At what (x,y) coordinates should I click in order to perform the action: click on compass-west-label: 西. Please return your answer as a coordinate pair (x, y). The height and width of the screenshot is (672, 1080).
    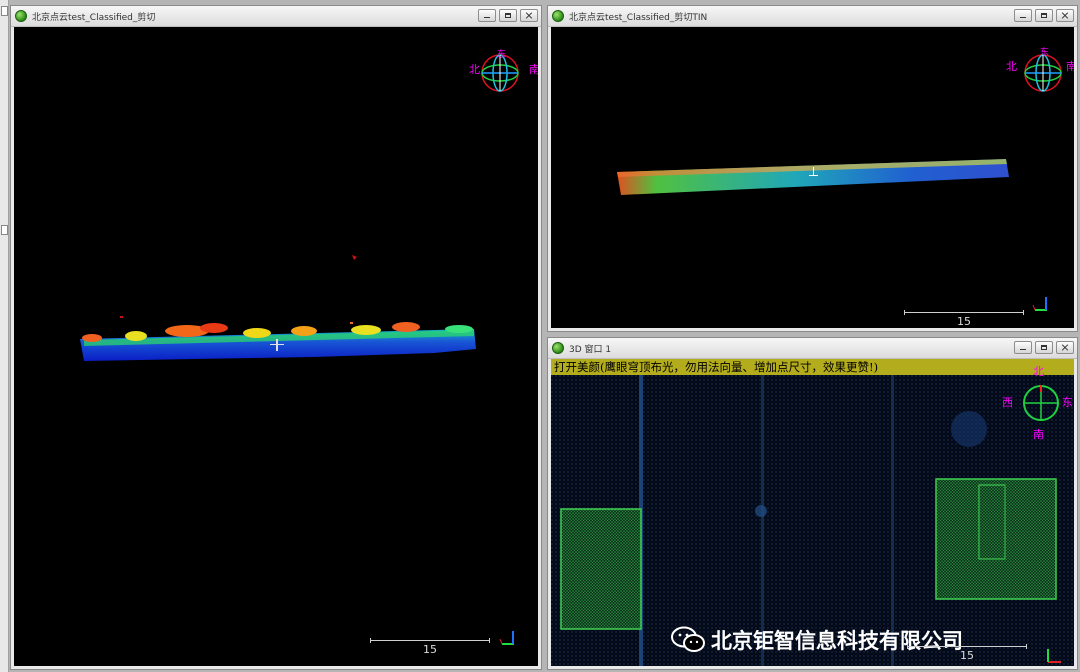
    Looking at the image, I should click on (1007, 402).